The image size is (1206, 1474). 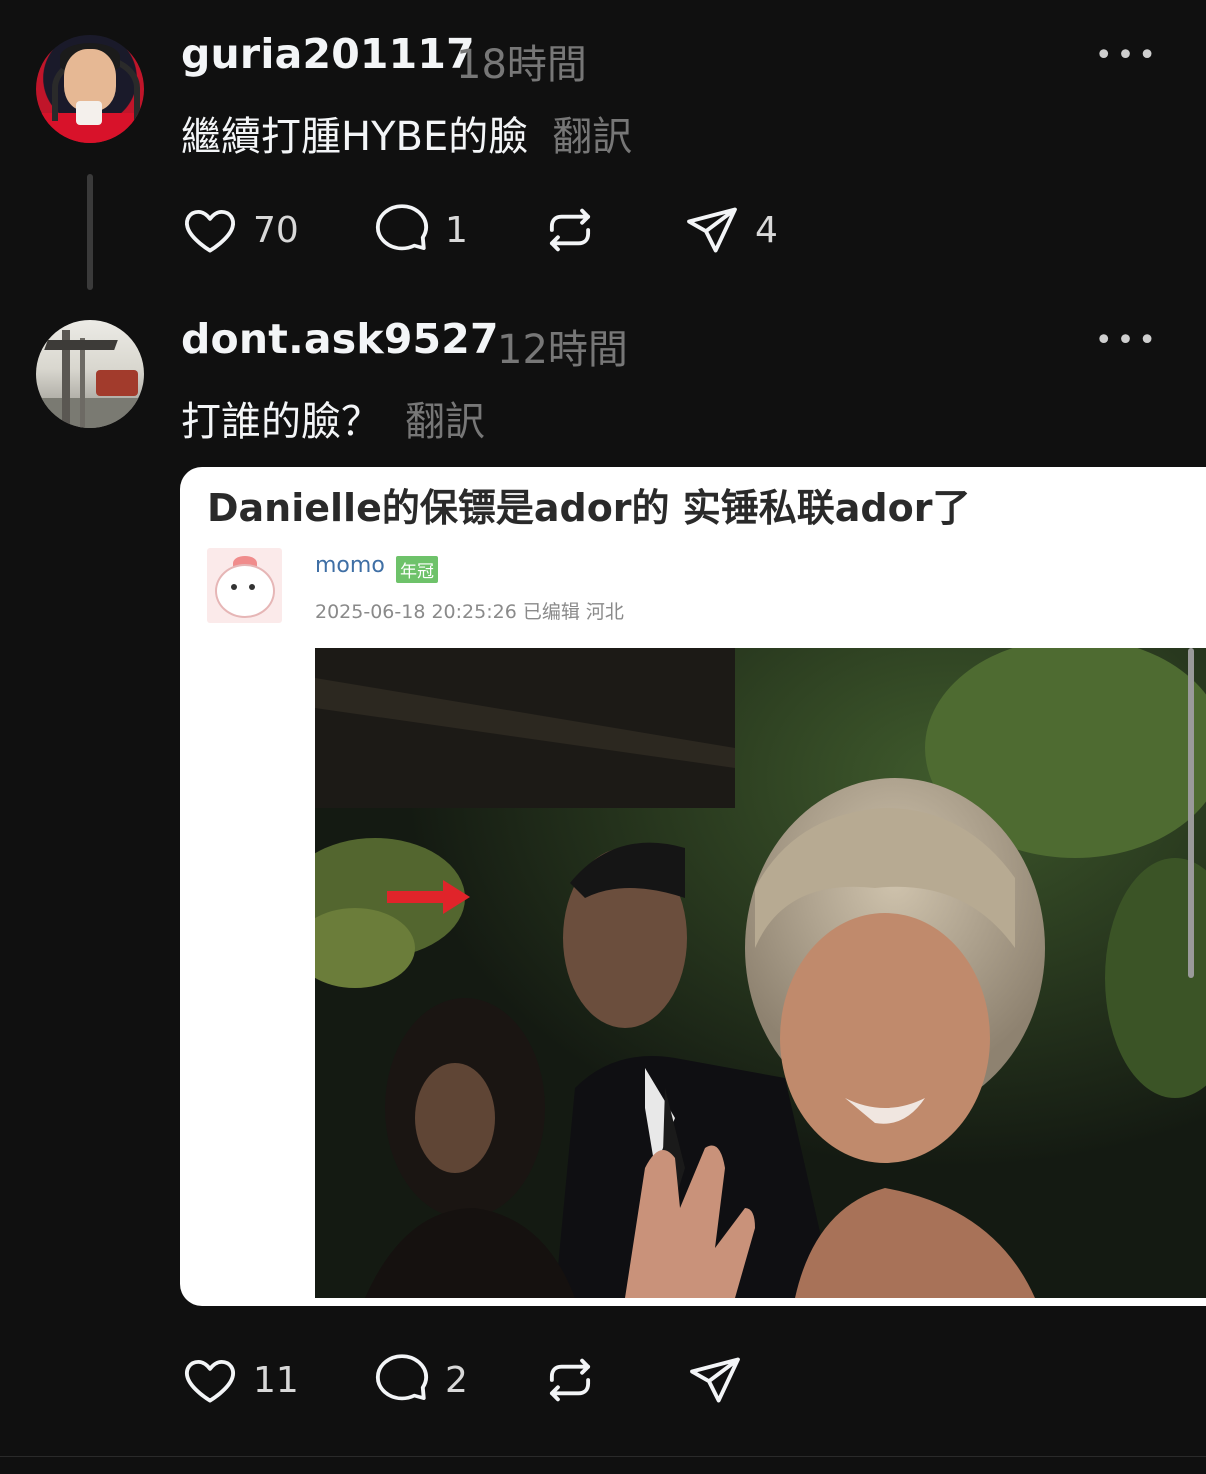 I want to click on embedded-title: Danielle的保镖是ador的 实锤私联ador了, so click(x=589, y=508).